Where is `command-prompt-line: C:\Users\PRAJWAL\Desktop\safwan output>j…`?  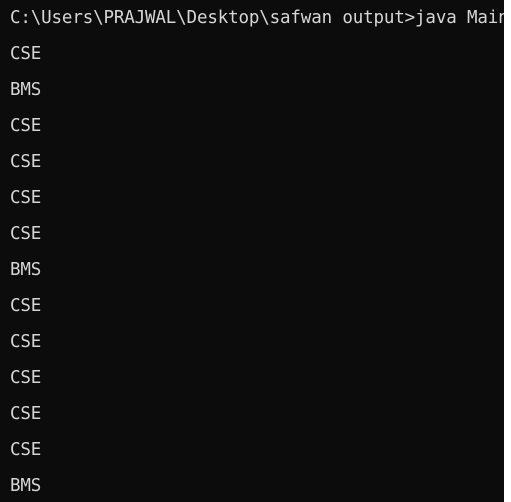 command-prompt-line: C:\Users\PRAJWAL\Desktop\safwan output>j… is located at coordinates (257, 18).